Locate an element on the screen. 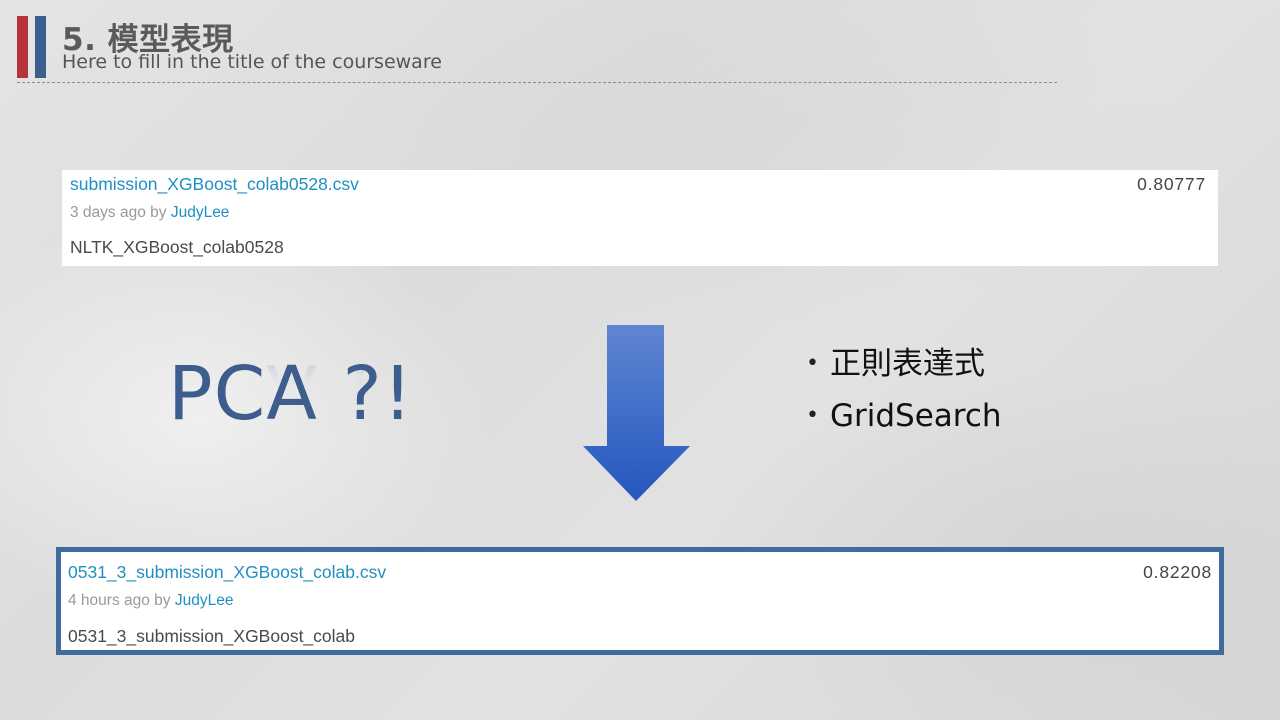 Image resolution: width=1280 pixels, height=720 pixels. pca-heading: PCA ?! PCA ?! is located at coordinates (298, 410).